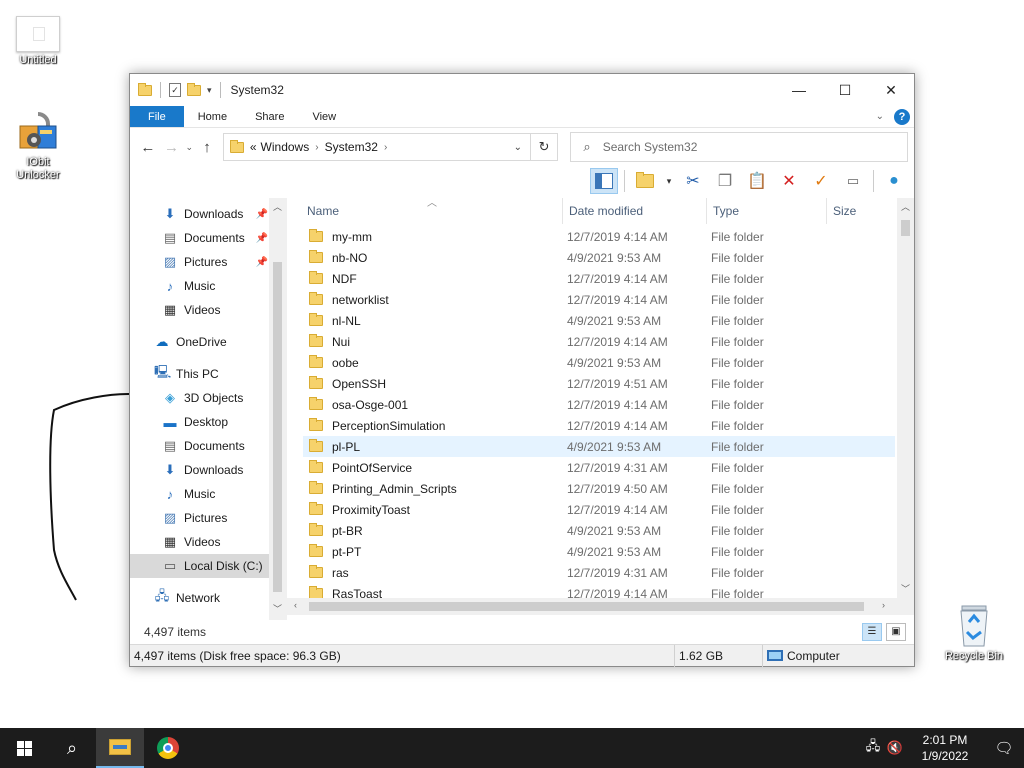  I want to click on breadcrumb-overflow: «, so click(253, 147).